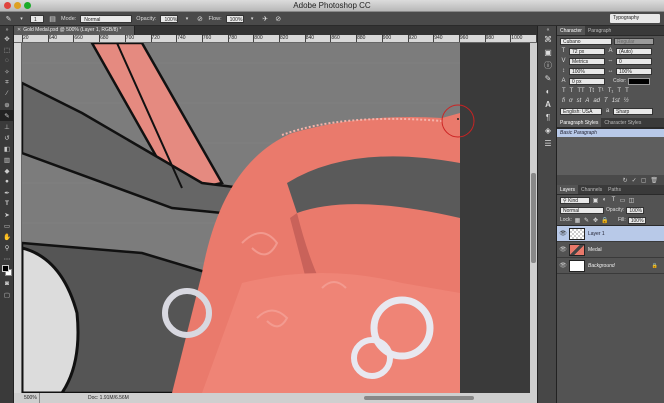 The width and height of the screenshot is (664, 403). Describe the element at coordinates (610, 234) in the screenshot. I see `layer-row-layer-1: 👁 Layer 1` at that location.